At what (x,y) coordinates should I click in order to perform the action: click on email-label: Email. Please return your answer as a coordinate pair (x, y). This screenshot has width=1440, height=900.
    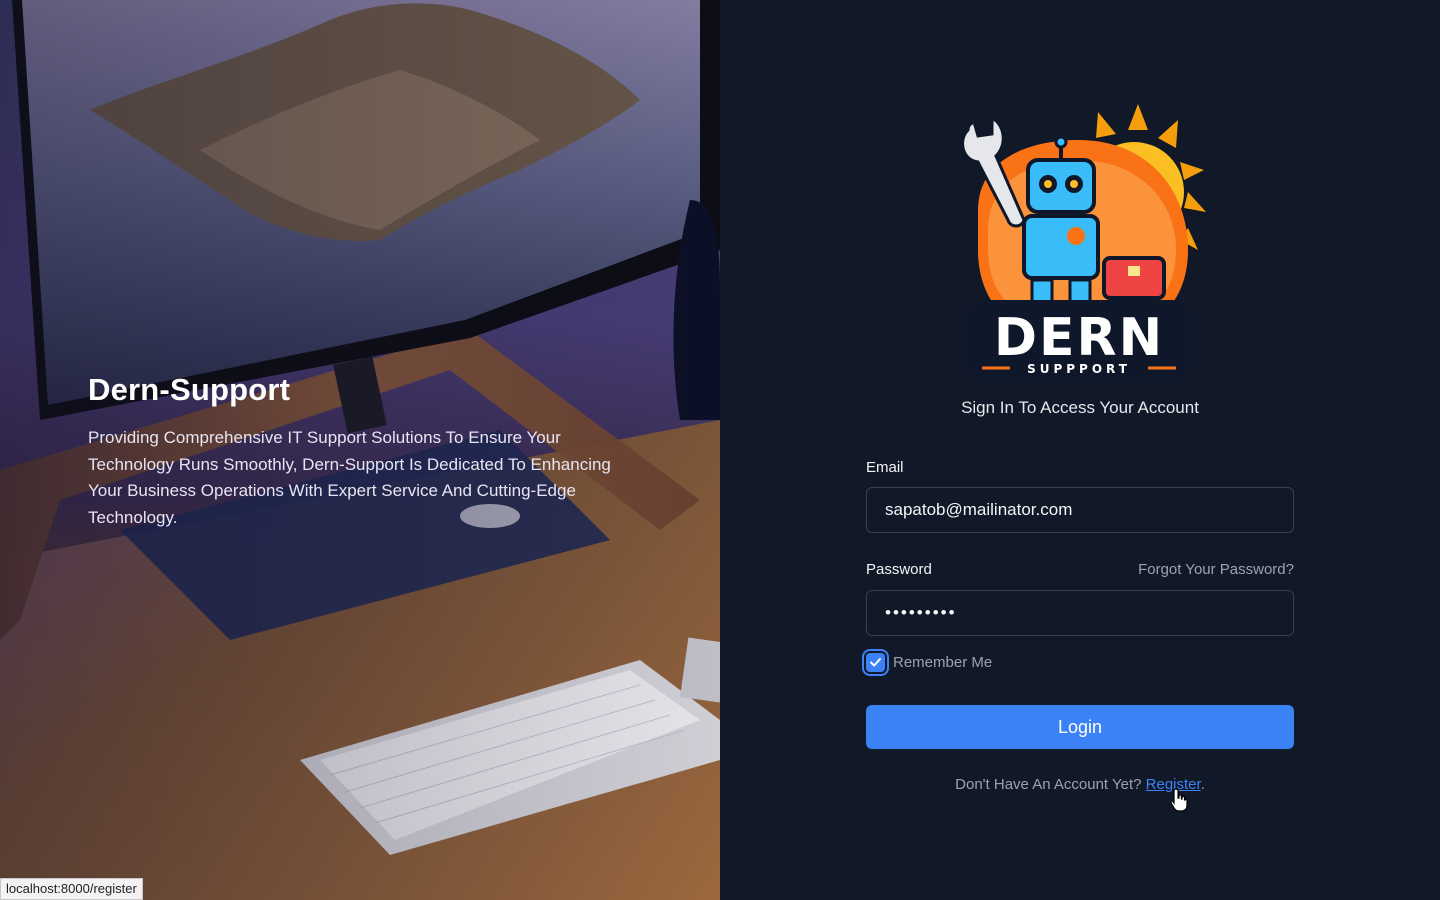
    Looking at the image, I should click on (885, 467).